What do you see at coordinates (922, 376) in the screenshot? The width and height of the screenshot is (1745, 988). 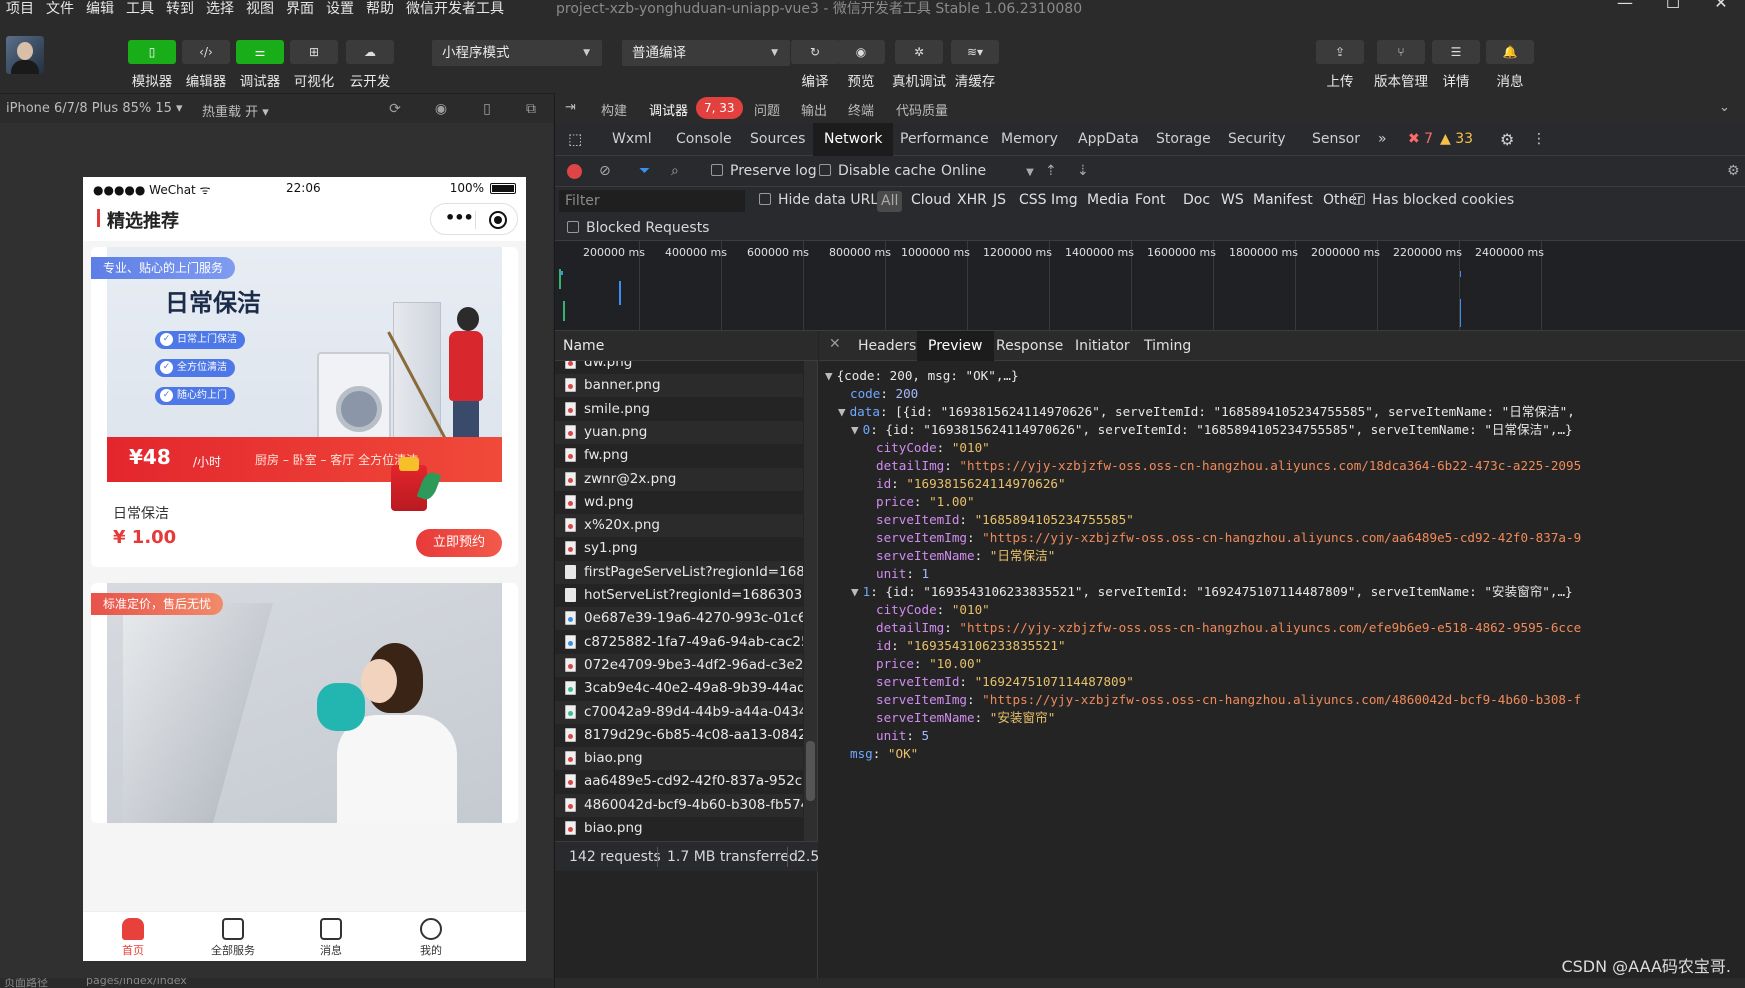 I see `json-line: ▼ {code: 200, msg: "OK",…}` at bounding box center [922, 376].